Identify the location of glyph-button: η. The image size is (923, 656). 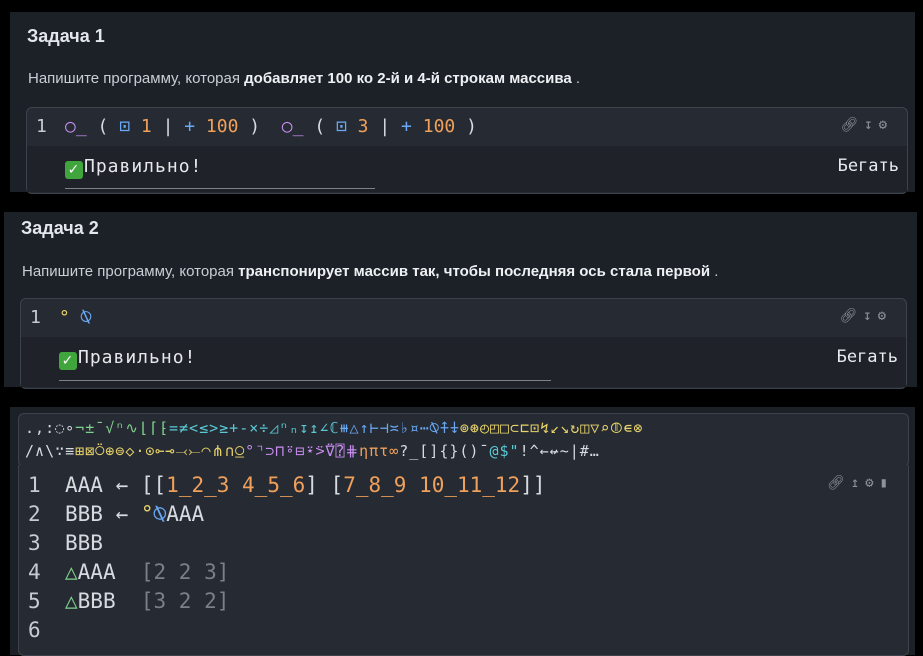
(363, 451).